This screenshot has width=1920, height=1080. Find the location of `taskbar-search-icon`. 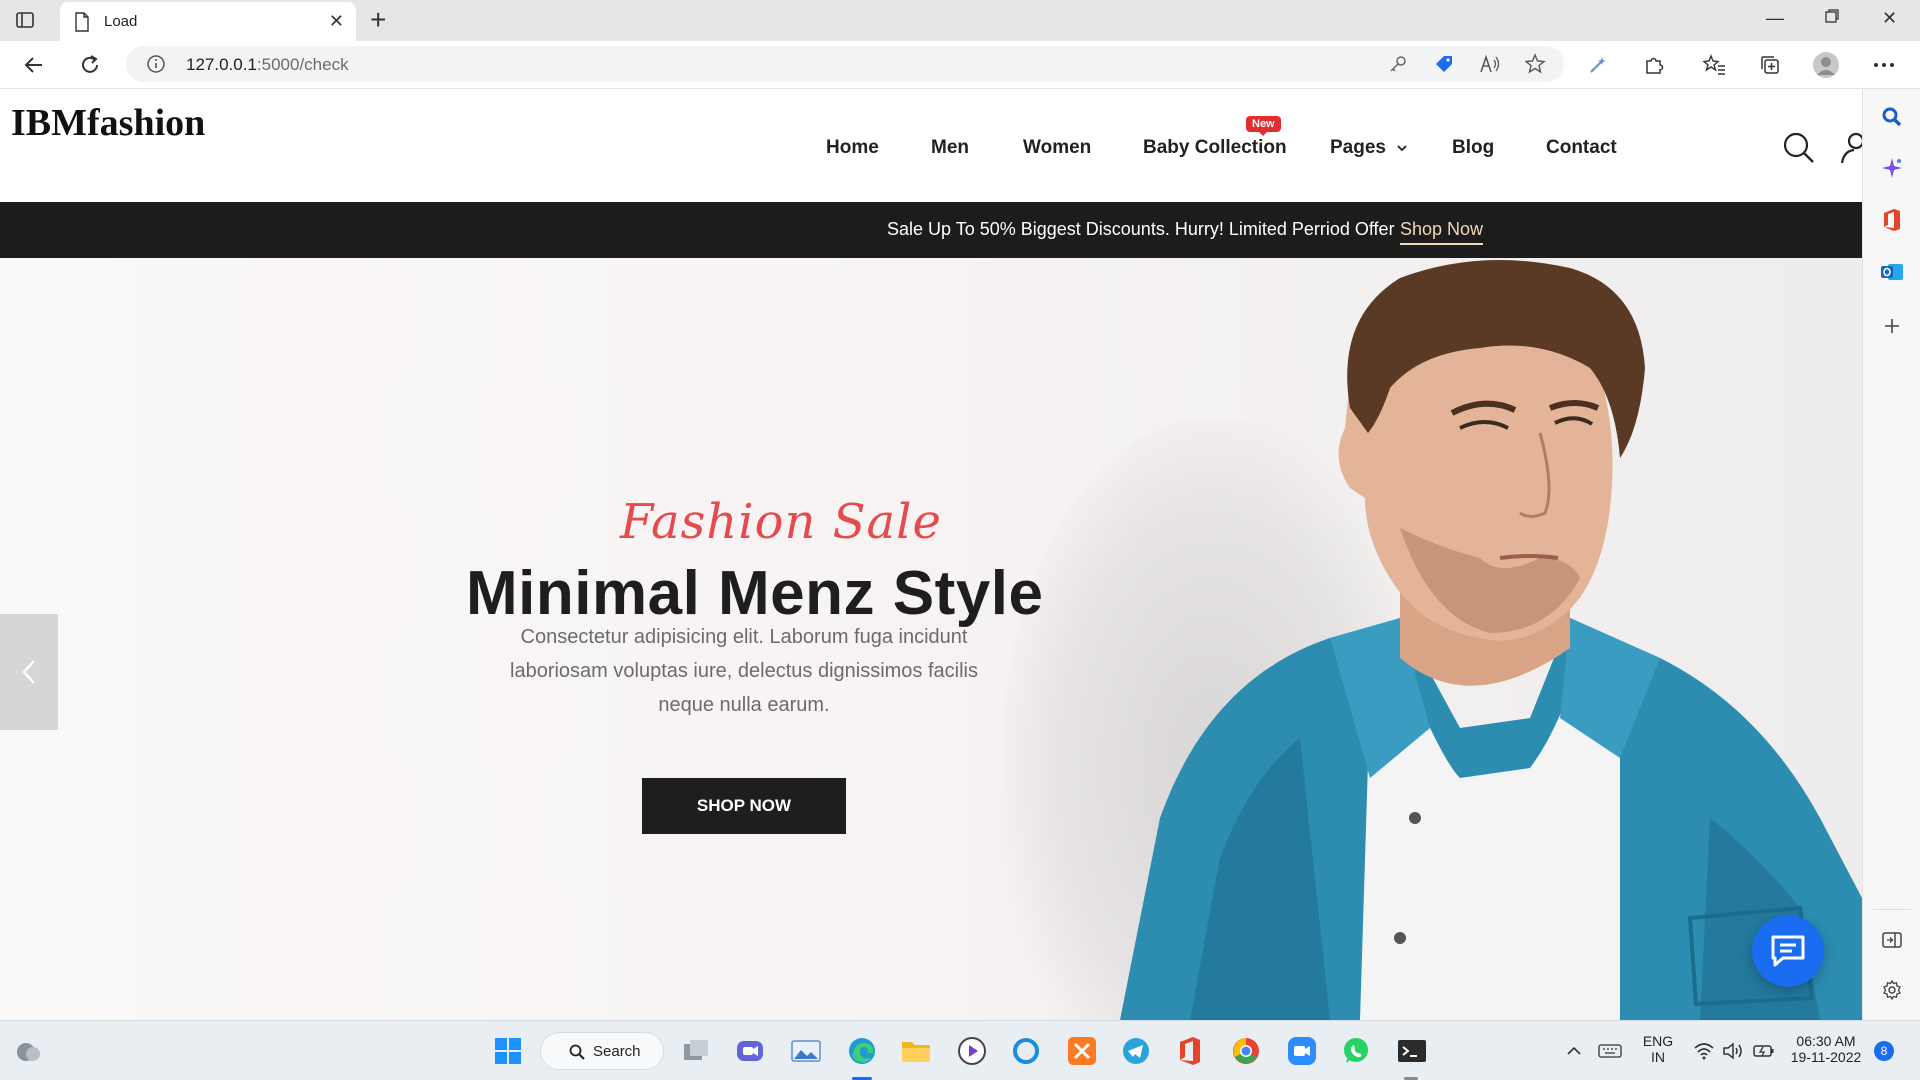

taskbar-search-icon is located at coordinates (577, 1052).